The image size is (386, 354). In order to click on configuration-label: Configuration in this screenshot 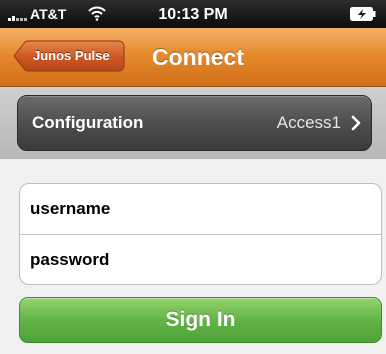, I will do `click(88, 122)`.